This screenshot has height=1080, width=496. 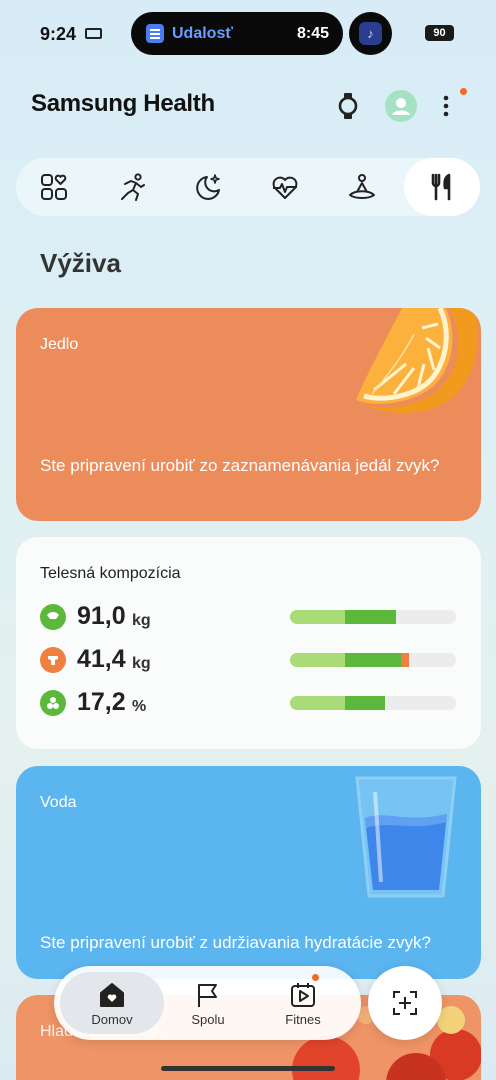 I want to click on nav-fitness: Fitnes, so click(x=303, y=1003).